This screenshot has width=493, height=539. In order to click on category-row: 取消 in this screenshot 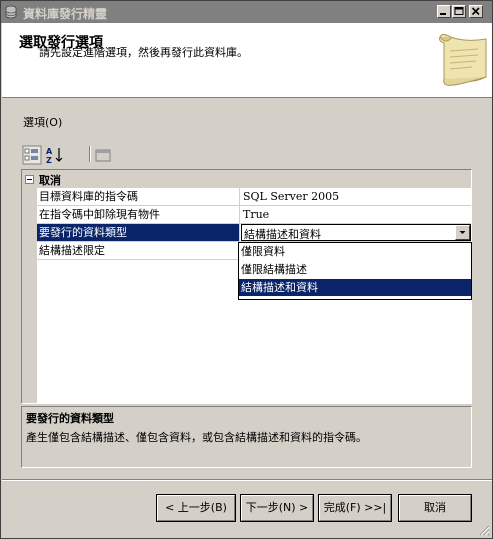, I will do `click(246, 179)`.